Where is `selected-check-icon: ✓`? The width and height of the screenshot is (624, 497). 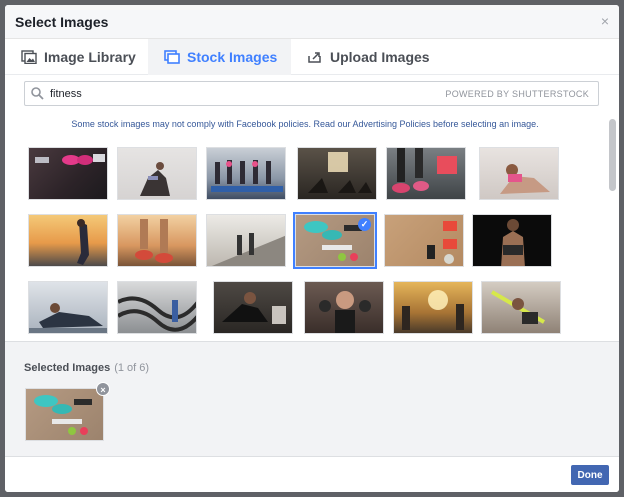
selected-check-icon: ✓ is located at coordinates (364, 224).